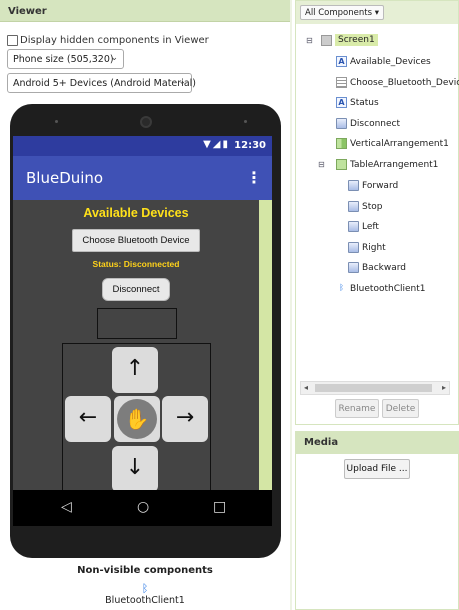 The image size is (459, 610). Describe the element at coordinates (136, 289) in the screenshot. I see `disconnect-button: Disconnect` at that location.